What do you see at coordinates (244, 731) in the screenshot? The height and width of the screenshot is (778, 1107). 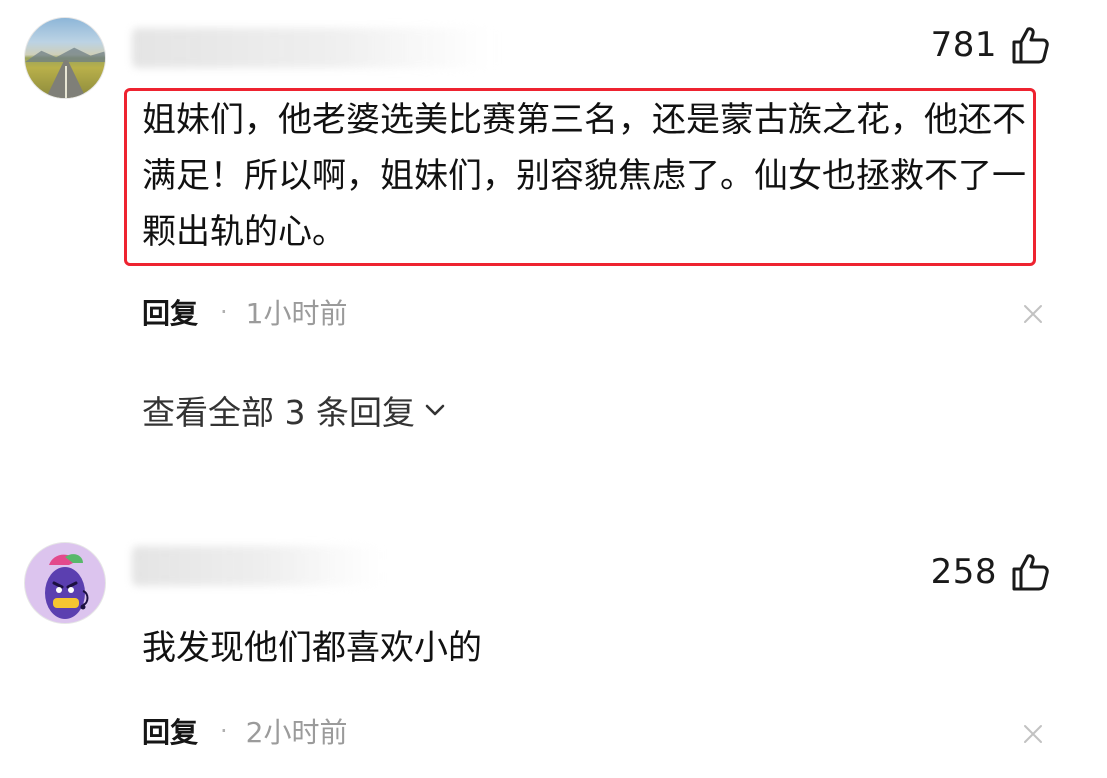 I see `comment-meta: 回复 · 2小时前` at bounding box center [244, 731].